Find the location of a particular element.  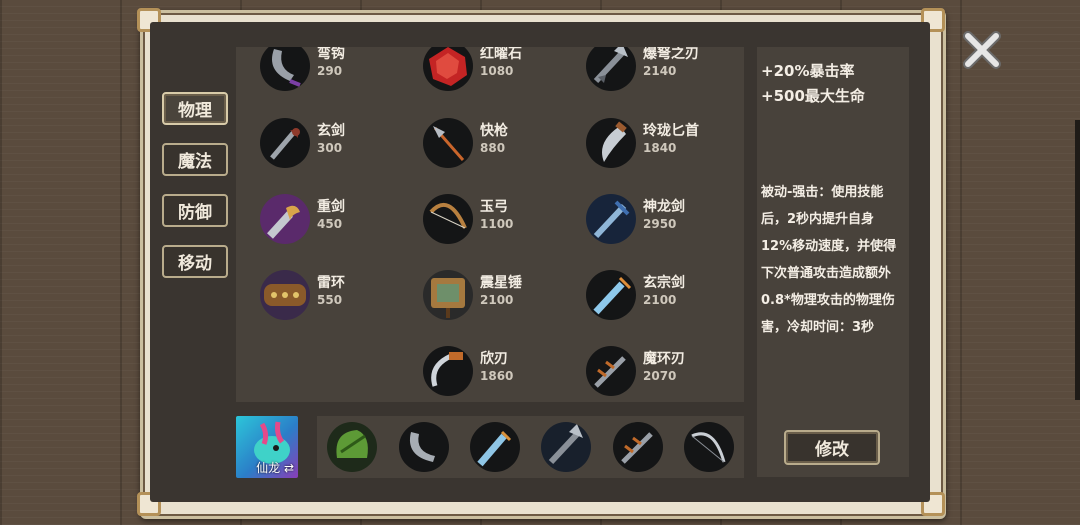

dragon-sword-icon is located at coordinates (611, 219).